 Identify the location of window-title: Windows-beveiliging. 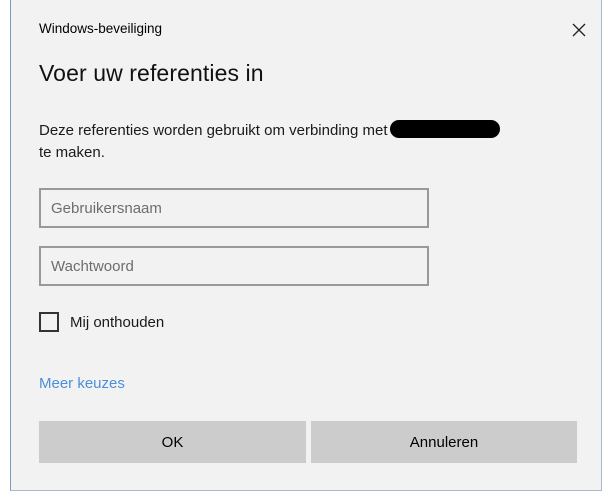
(101, 28).